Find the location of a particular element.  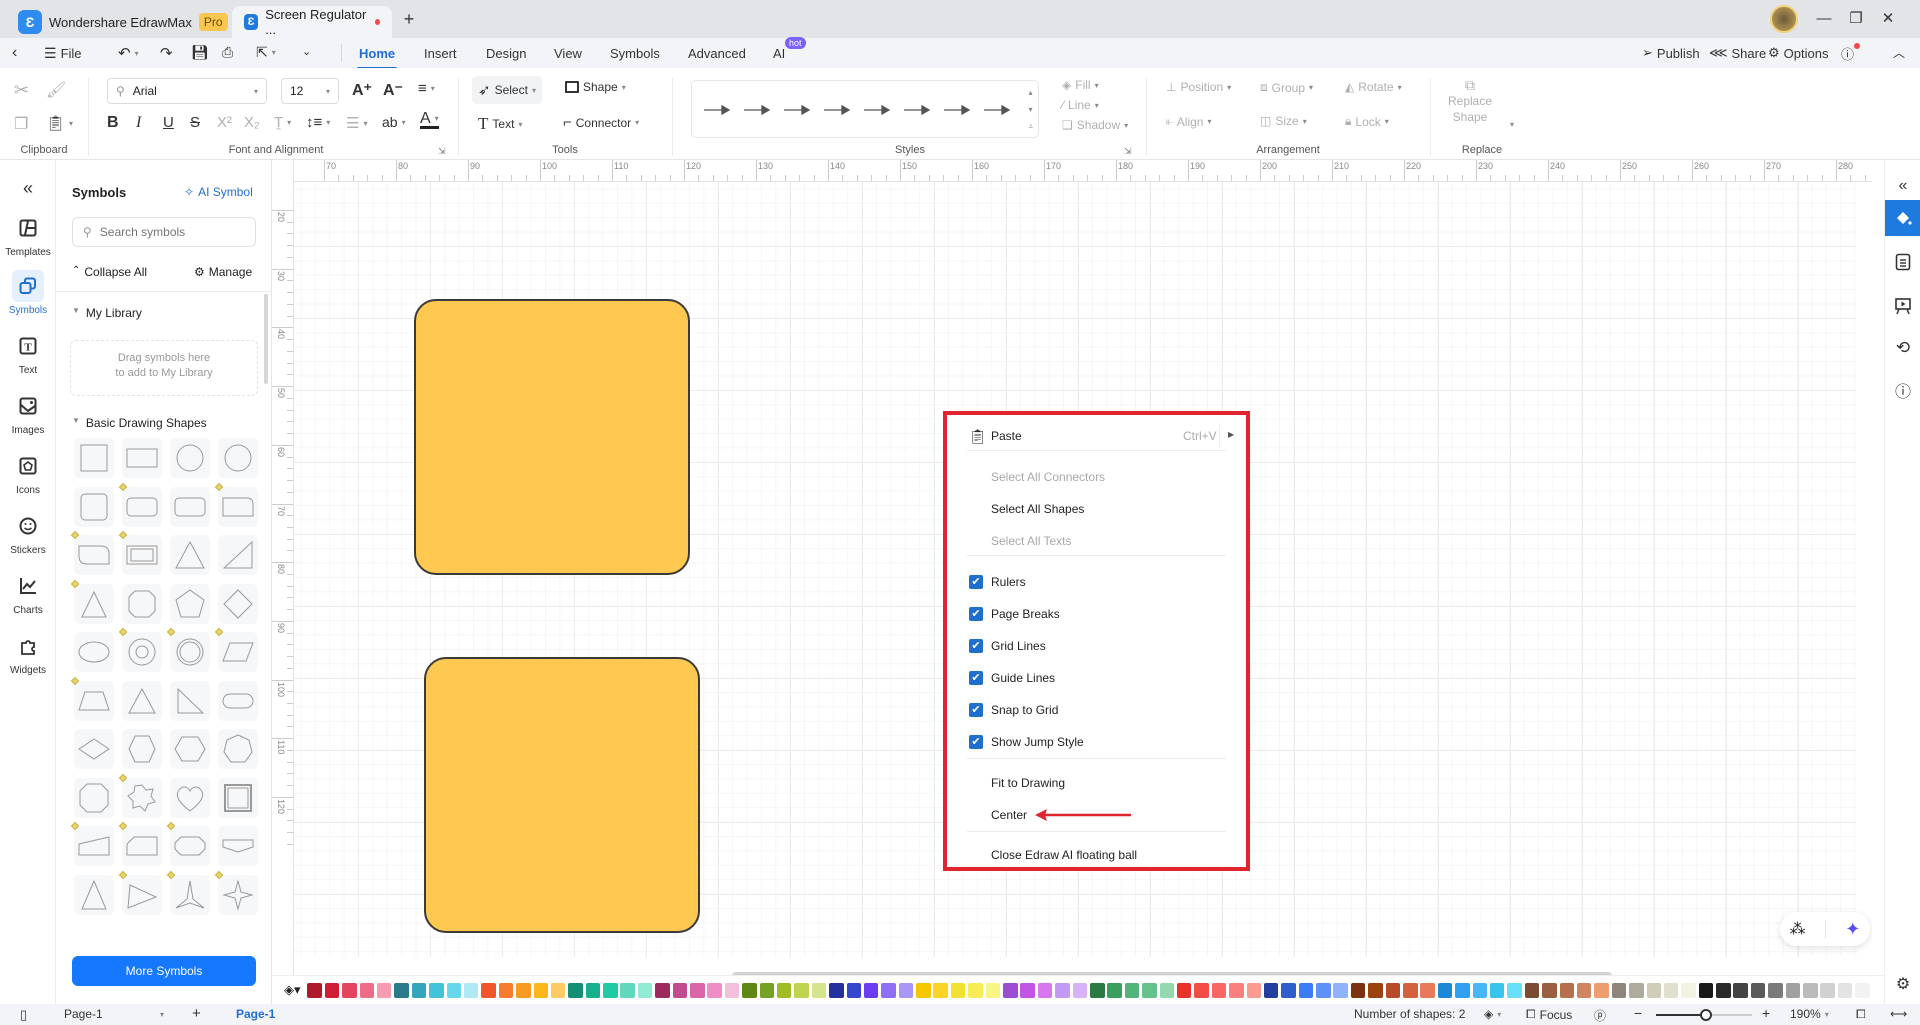

print-icon: ⎙ is located at coordinates (227, 52).